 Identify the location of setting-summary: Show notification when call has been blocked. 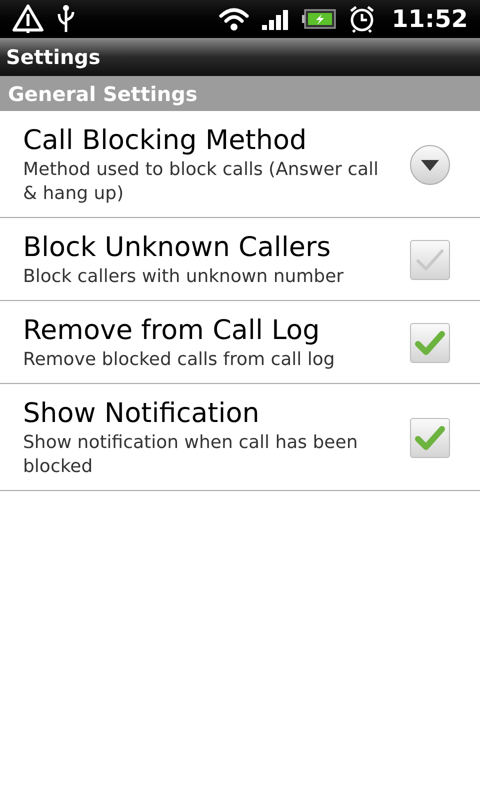
(191, 455).